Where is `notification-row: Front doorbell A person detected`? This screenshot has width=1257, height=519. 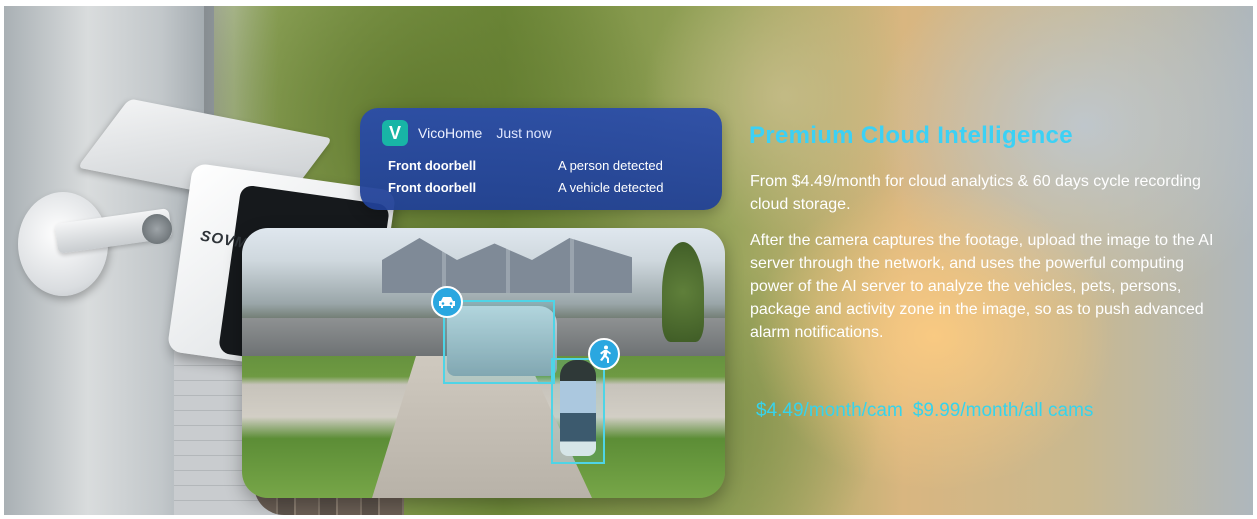 notification-row: Front doorbell A person detected is located at coordinates (543, 165).